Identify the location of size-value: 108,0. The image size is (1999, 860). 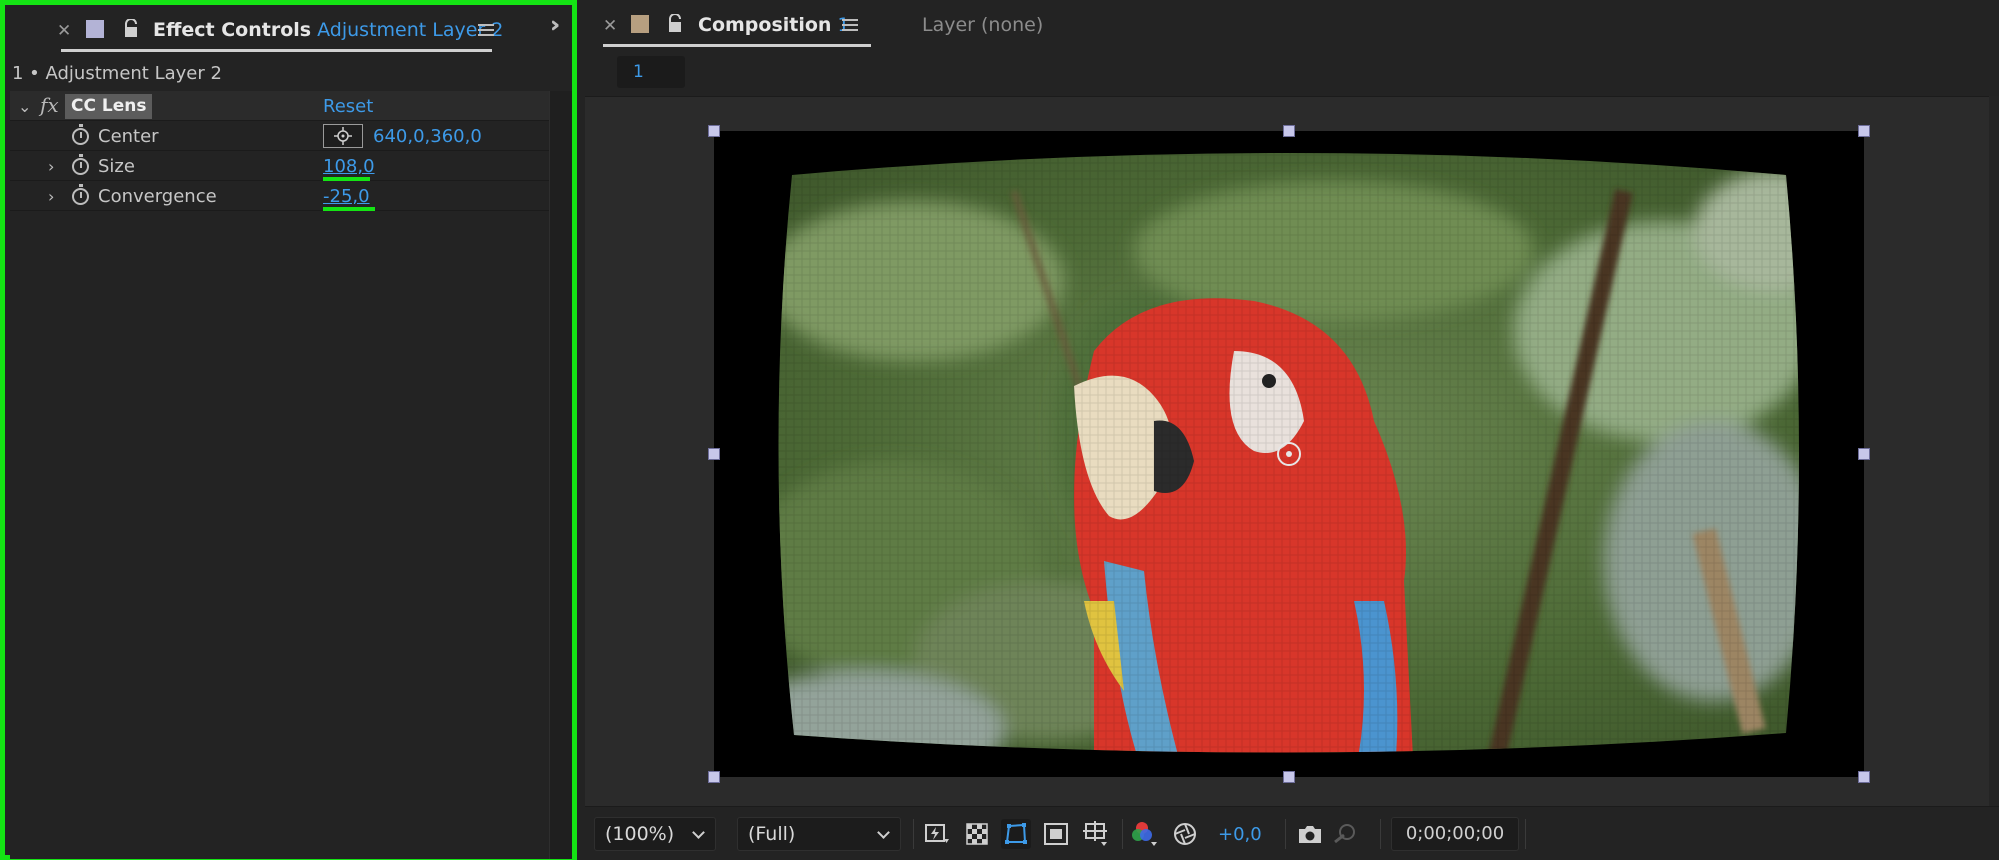
(349, 166).